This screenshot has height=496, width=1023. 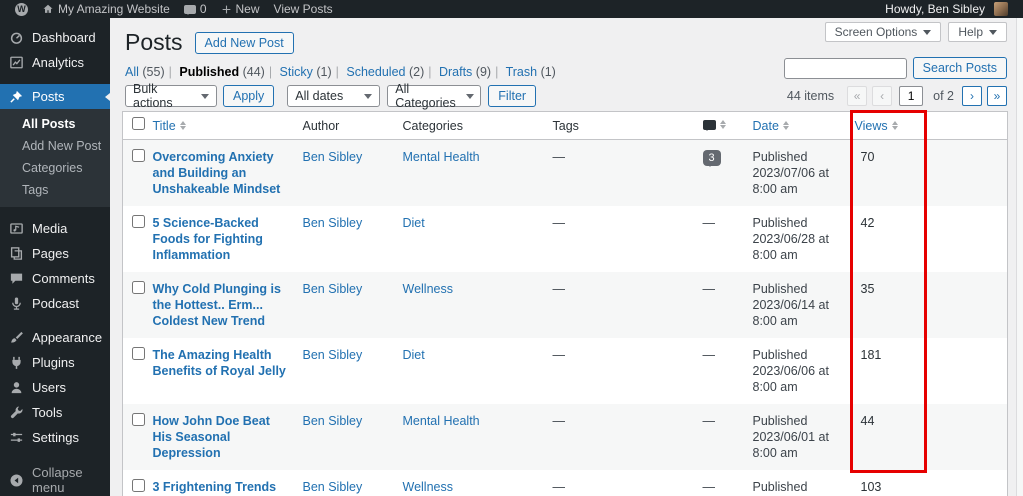 I want to click on sidebar-item-plugins: Plugins, so click(x=55, y=362).